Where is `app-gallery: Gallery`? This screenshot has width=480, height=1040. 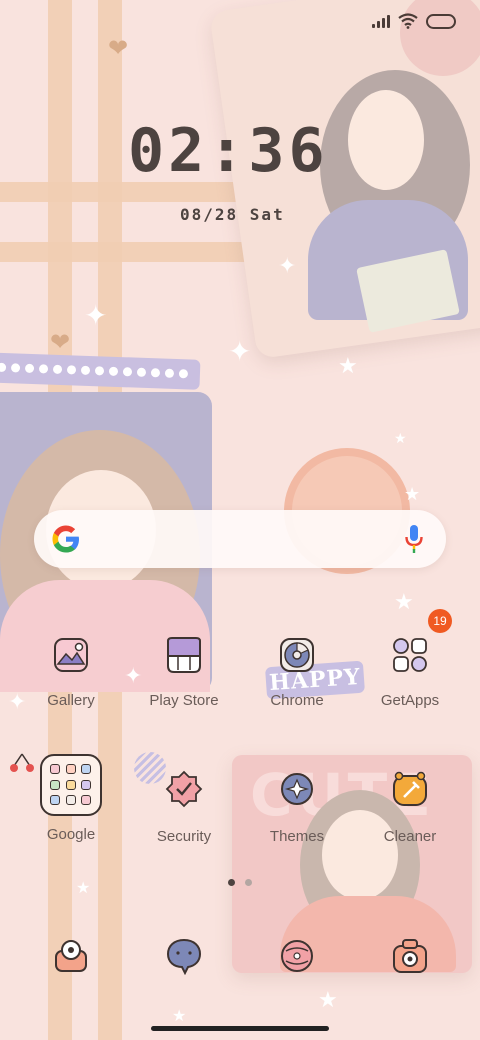
app-gallery: Gallery is located at coordinates (71, 672).